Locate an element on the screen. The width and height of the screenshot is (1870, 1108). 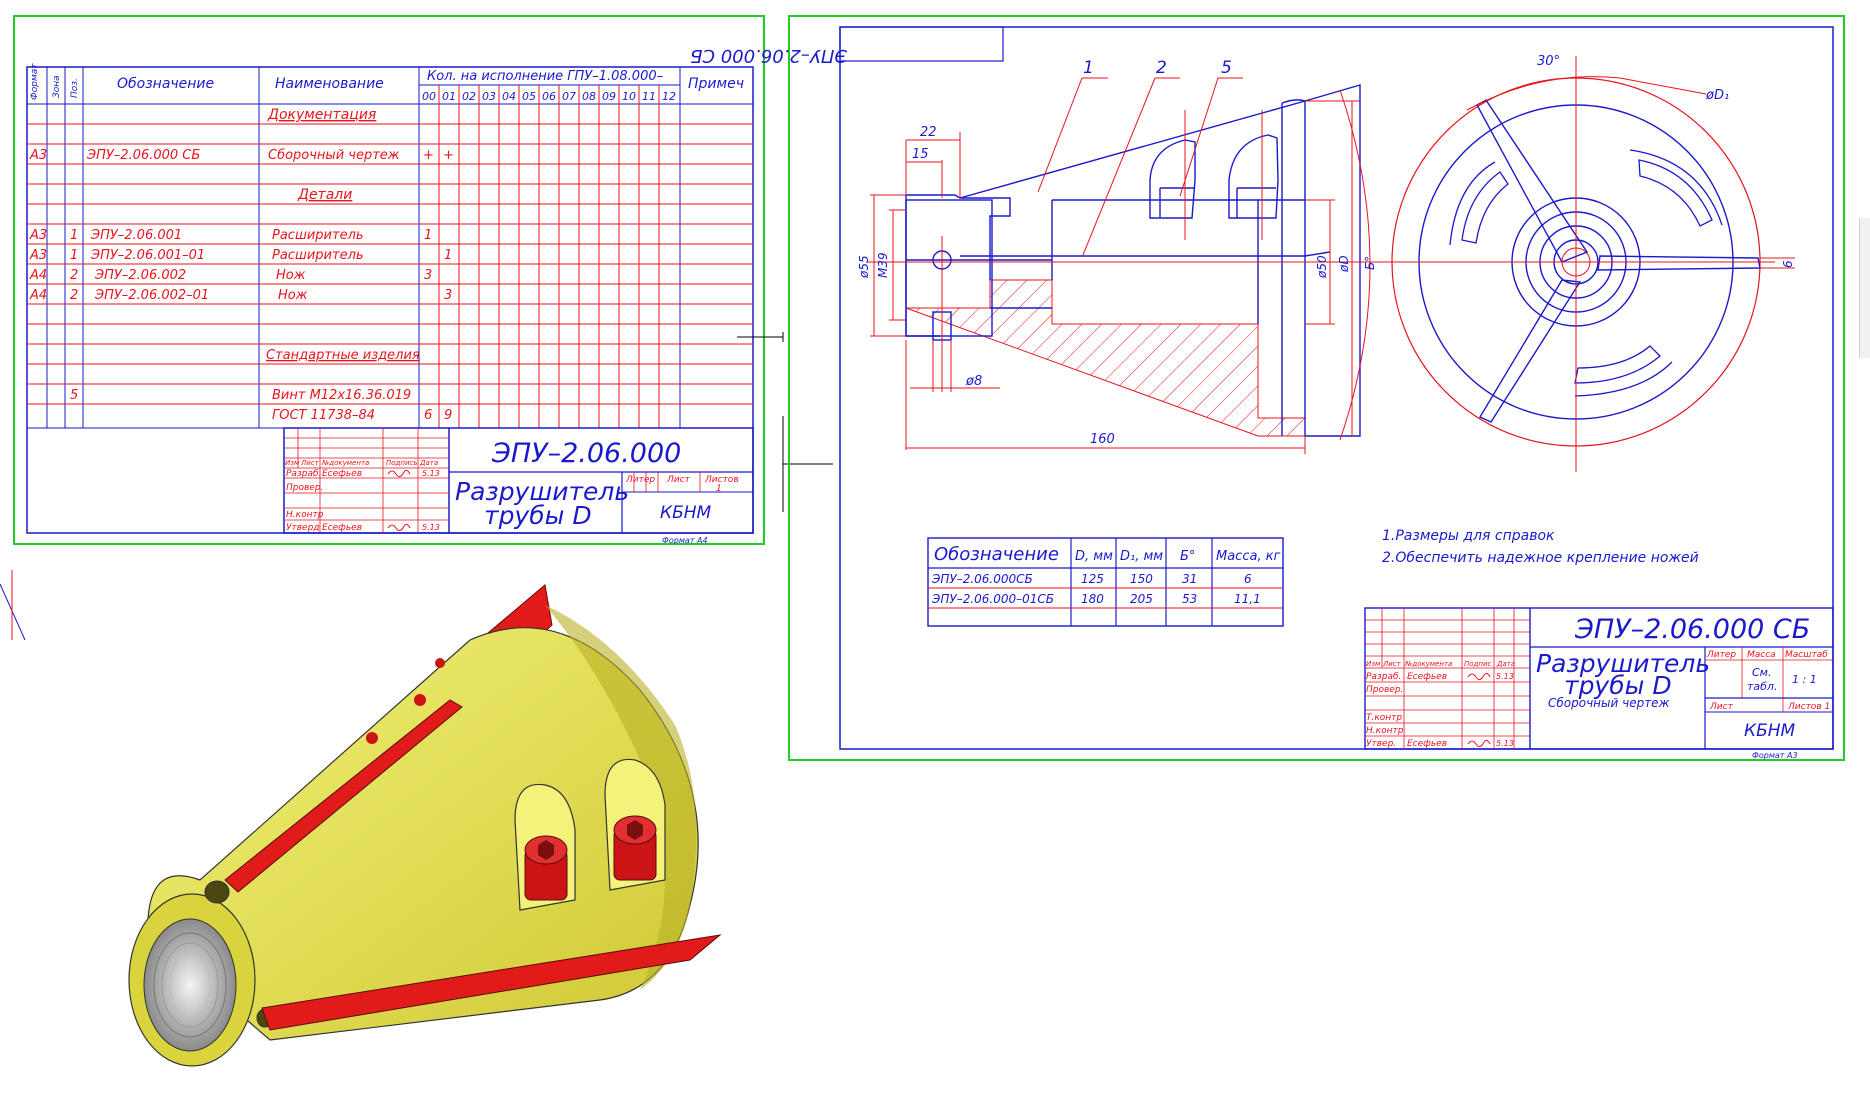
atb-mass: Масса is located at coordinates (1761, 655).